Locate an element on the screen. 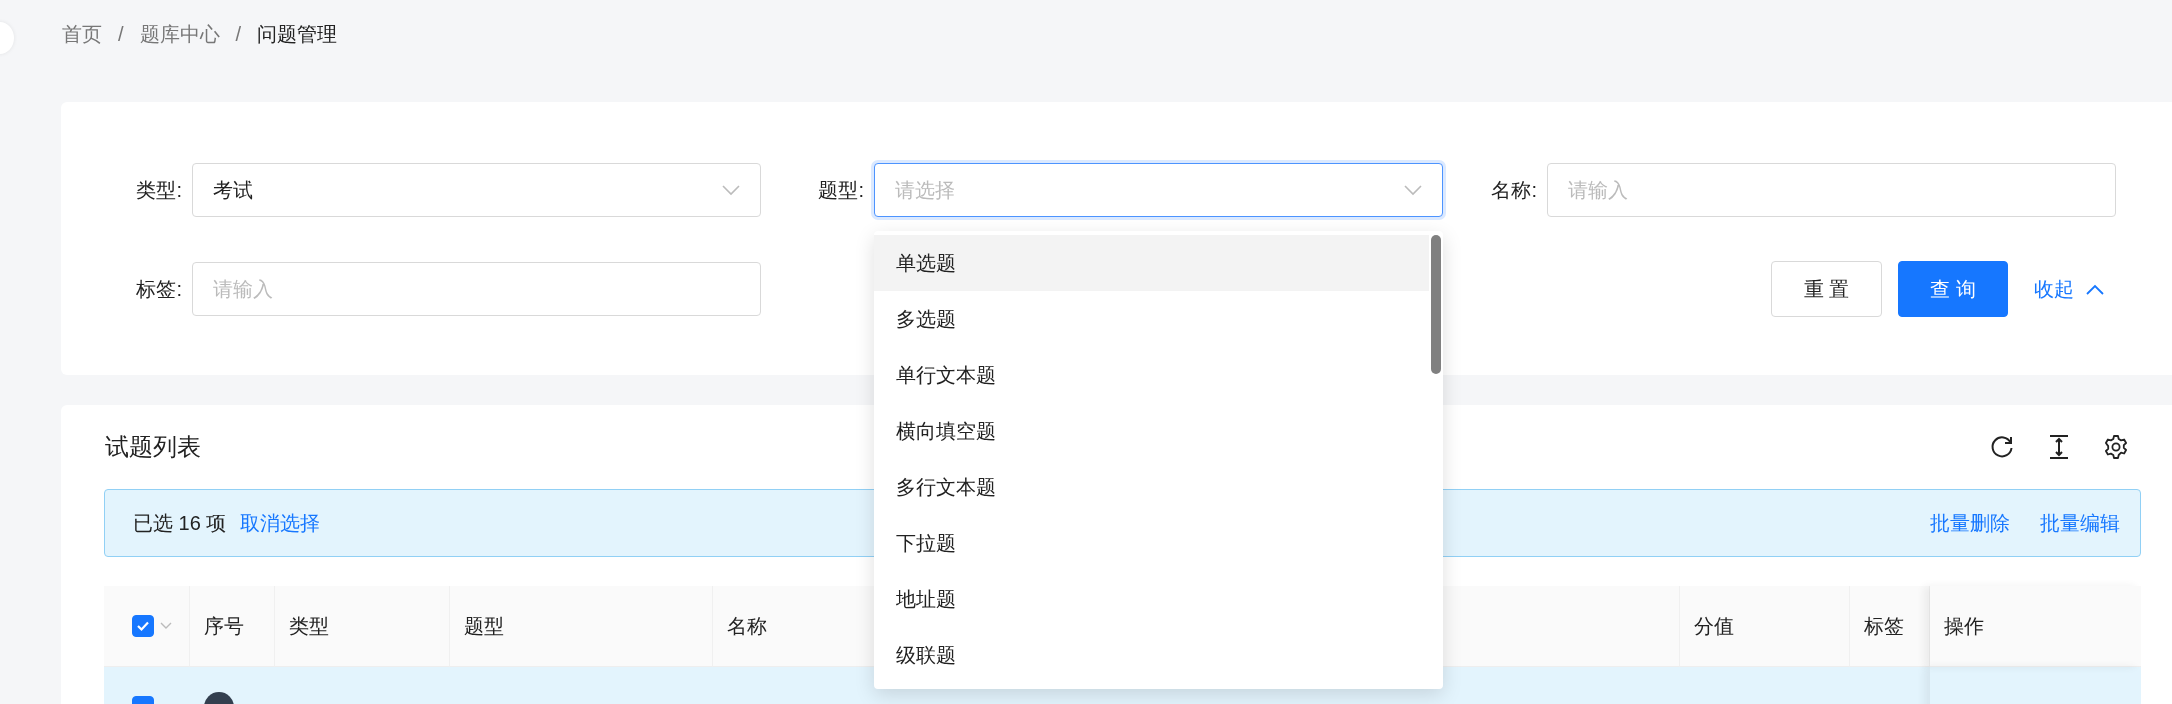  table-title: 试题列表 is located at coordinates (152, 447).